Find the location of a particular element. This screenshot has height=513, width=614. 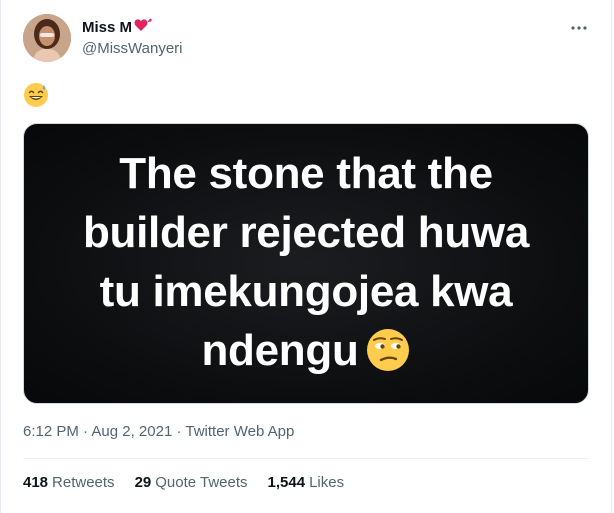

display-name: Miss M is located at coordinates (107, 28).